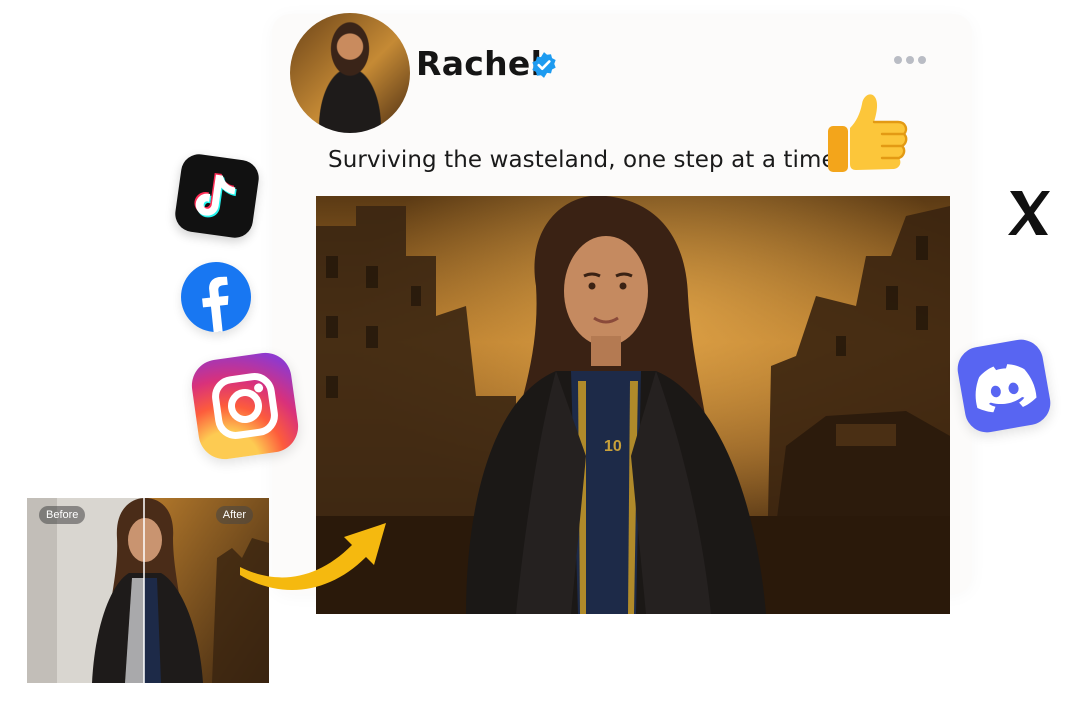 This screenshot has width=1080, height=720. What do you see at coordinates (613, 446) in the screenshot?
I see `jersey-number: 10` at bounding box center [613, 446].